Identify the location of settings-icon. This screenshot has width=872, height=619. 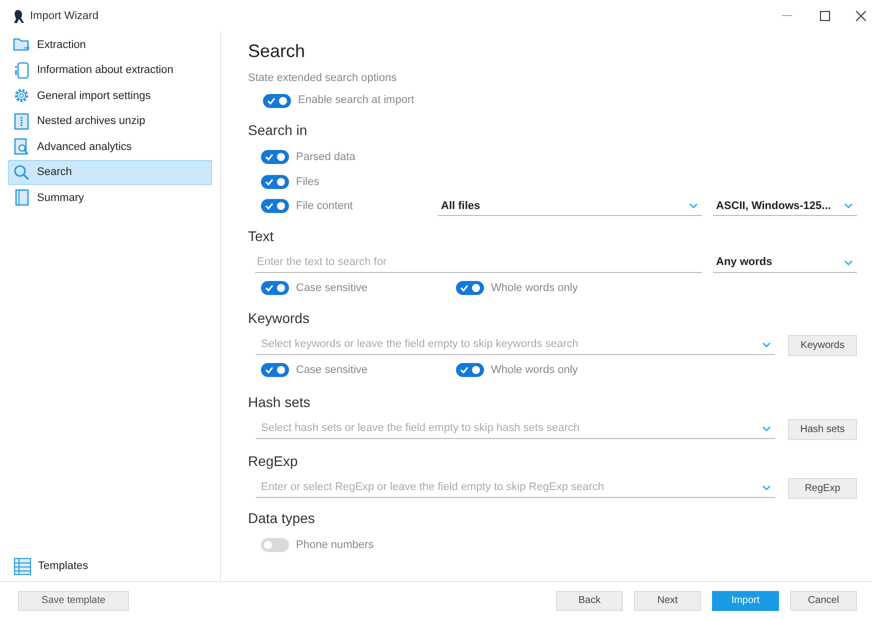
(21, 95).